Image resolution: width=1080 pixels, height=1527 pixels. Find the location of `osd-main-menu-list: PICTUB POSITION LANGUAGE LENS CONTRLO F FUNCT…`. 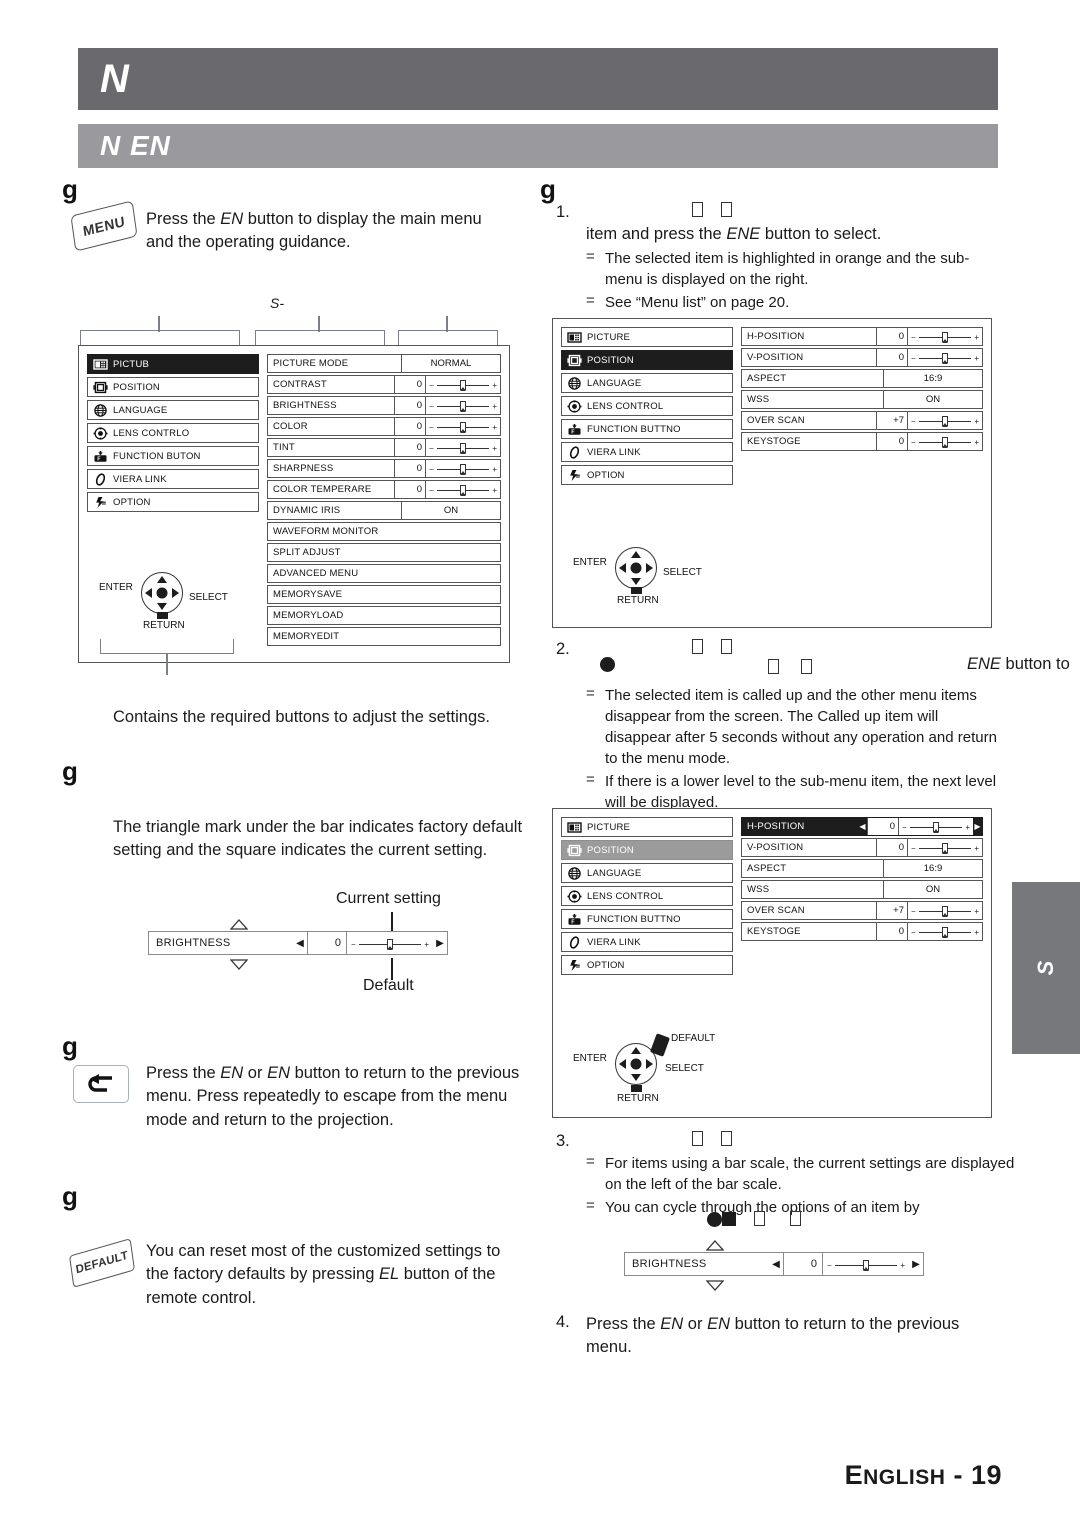

osd-main-menu-list: PICTUB POSITION LANGUAGE LENS CONTRLO F FUNCT… is located at coordinates (173, 504).